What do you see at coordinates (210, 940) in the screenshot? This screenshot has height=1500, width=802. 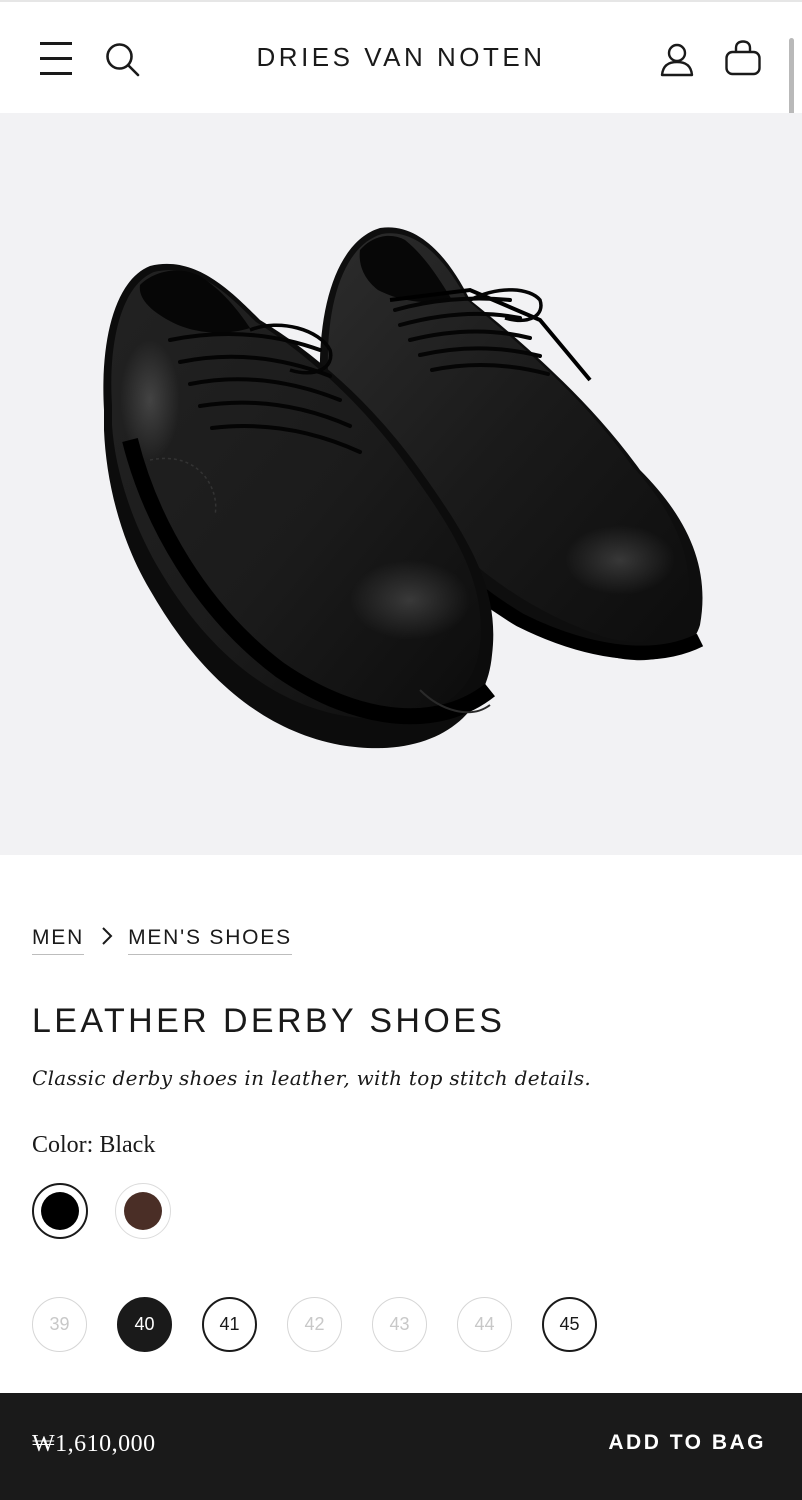 I see `breadcrumb-mens-shoes: MEN'S SHOES` at bounding box center [210, 940].